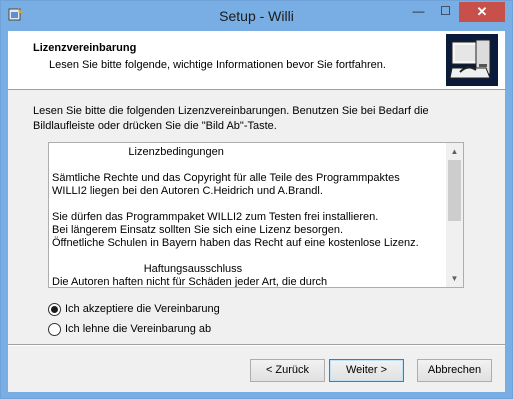 The width and height of the screenshot is (513, 399). Describe the element at coordinates (454, 190) in the screenshot. I see `scroll-thumb` at that location.